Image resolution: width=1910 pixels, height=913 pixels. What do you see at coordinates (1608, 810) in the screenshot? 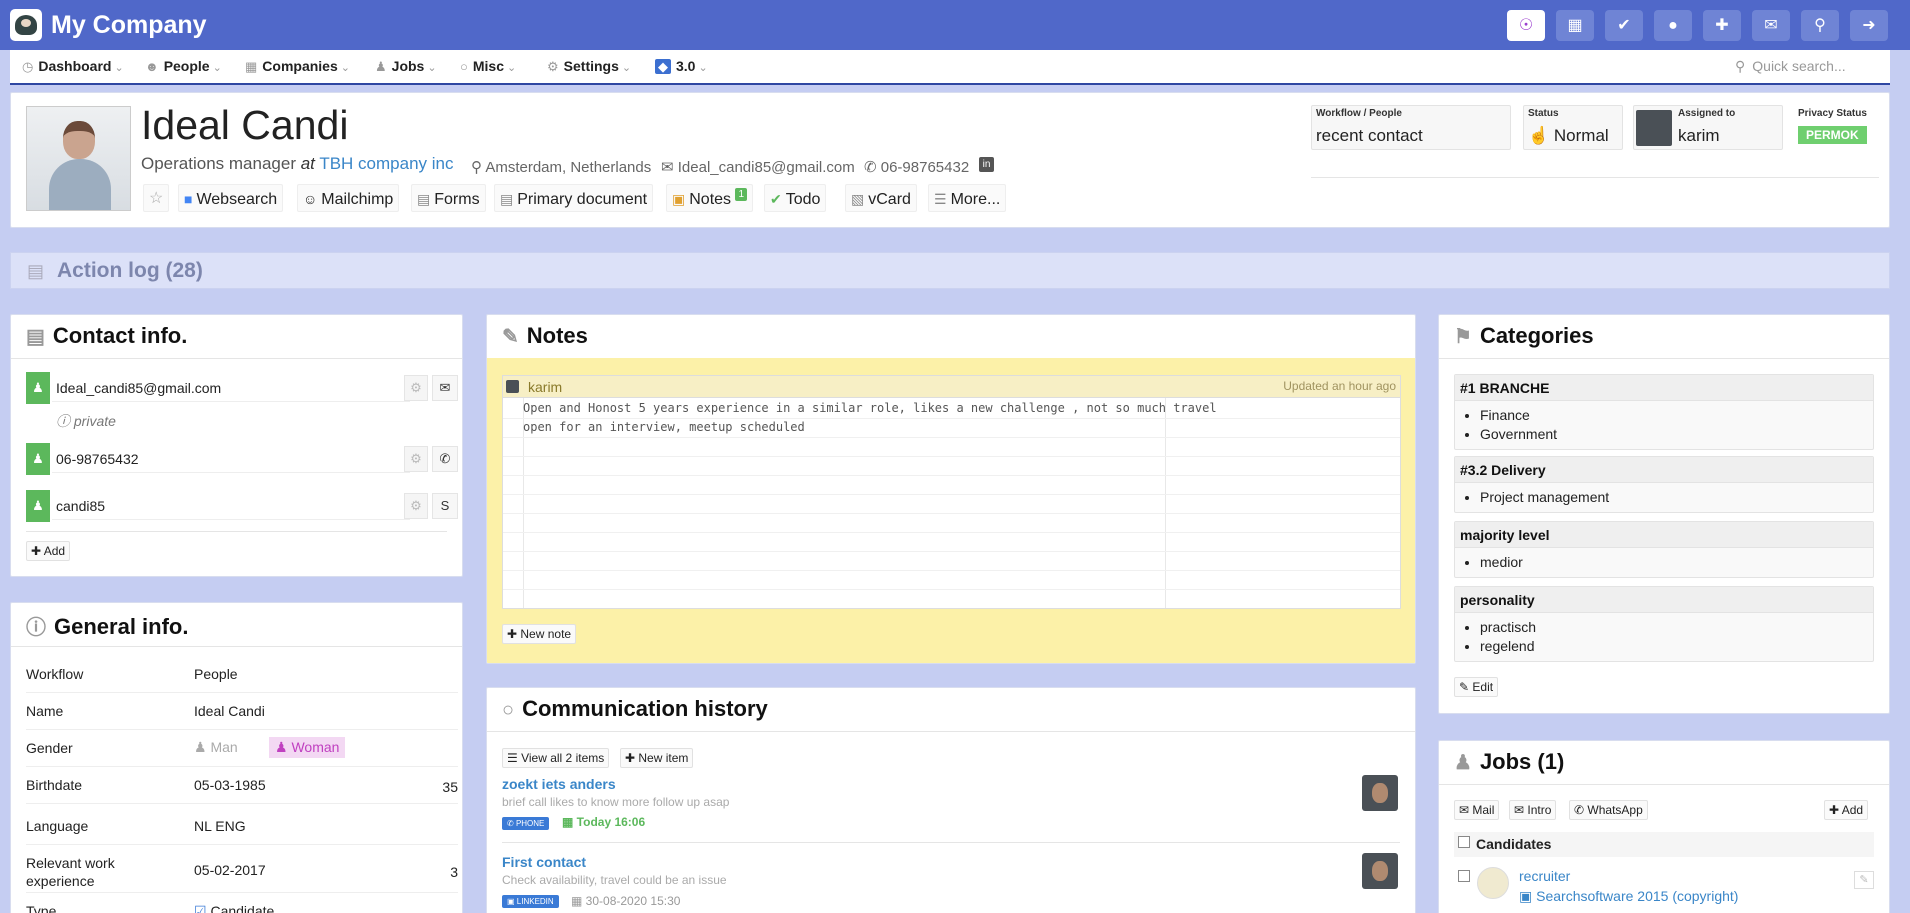
I see `jobs-whatsapp-button: ✆ WhatsApp` at bounding box center [1608, 810].